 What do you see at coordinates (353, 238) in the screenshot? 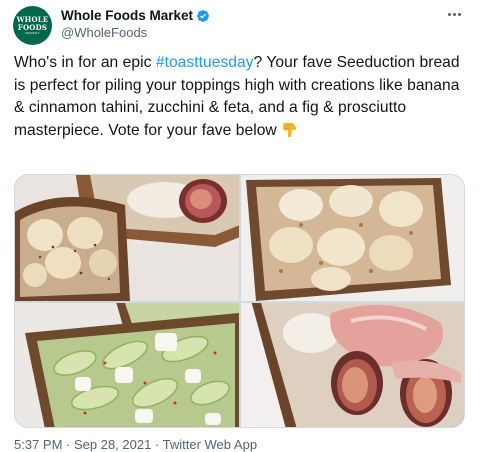
I see `toast-photo-banana-cinnamon-tahini` at bounding box center [353, 238].